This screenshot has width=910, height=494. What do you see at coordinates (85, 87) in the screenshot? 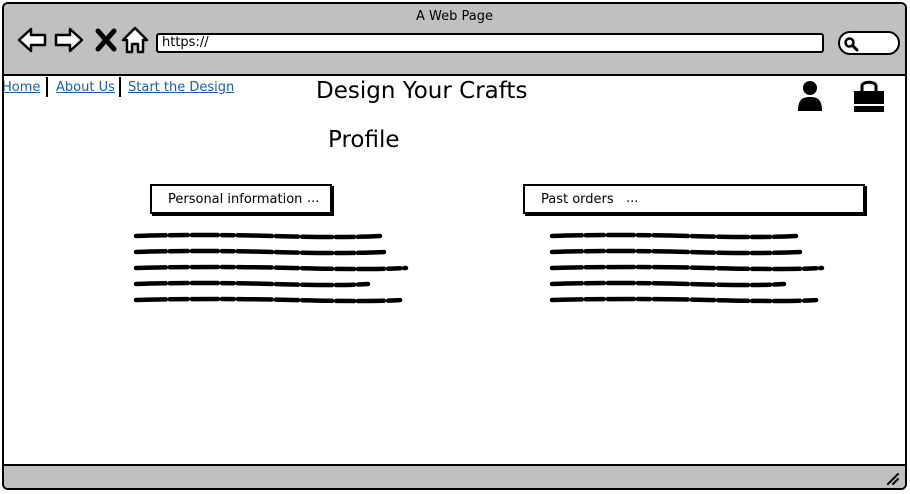
I see `nav-link-about-us: About Us` at bounding box center [85, 87].